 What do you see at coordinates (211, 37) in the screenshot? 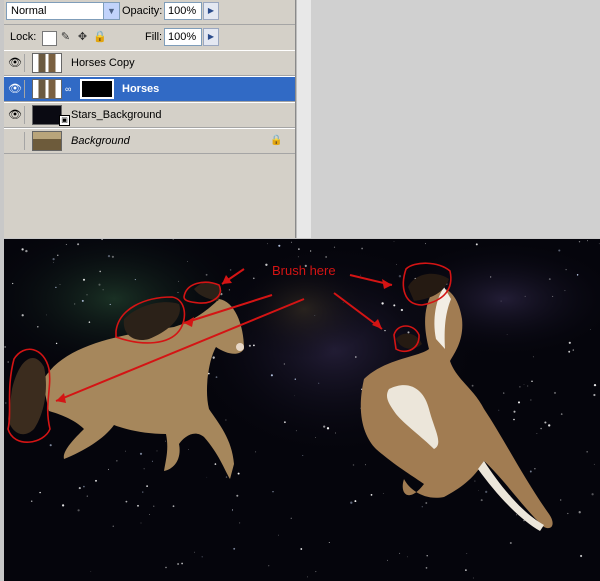
I see `fill-slider-button: ▶` at bounding box center [211, 37].